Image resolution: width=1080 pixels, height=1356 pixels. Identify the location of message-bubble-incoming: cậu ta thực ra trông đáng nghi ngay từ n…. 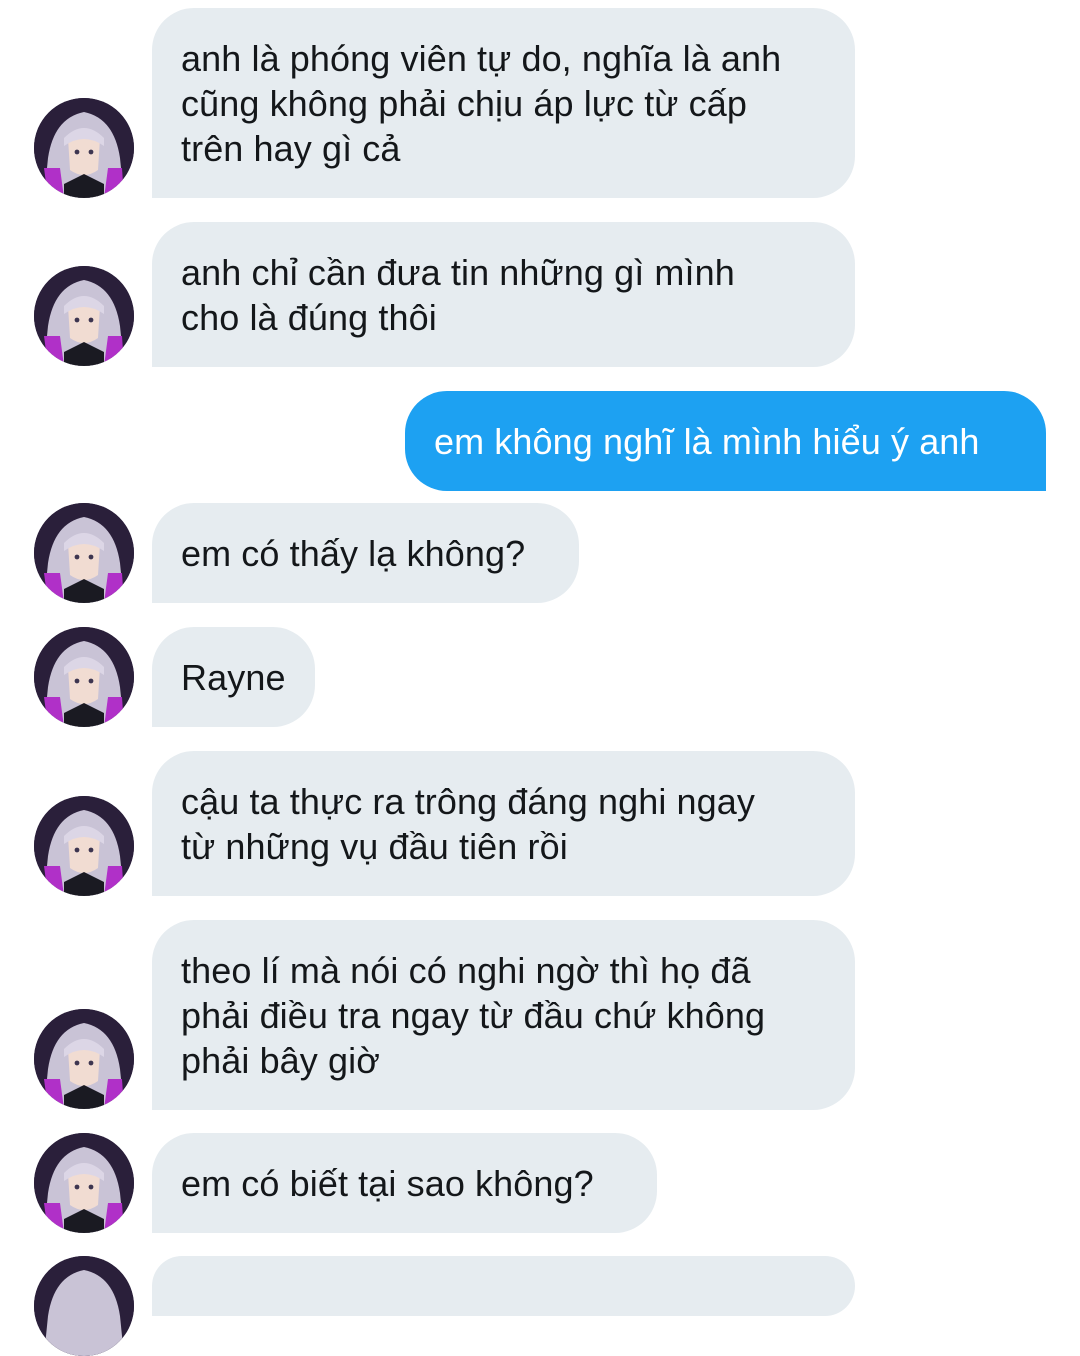
(503, 823).